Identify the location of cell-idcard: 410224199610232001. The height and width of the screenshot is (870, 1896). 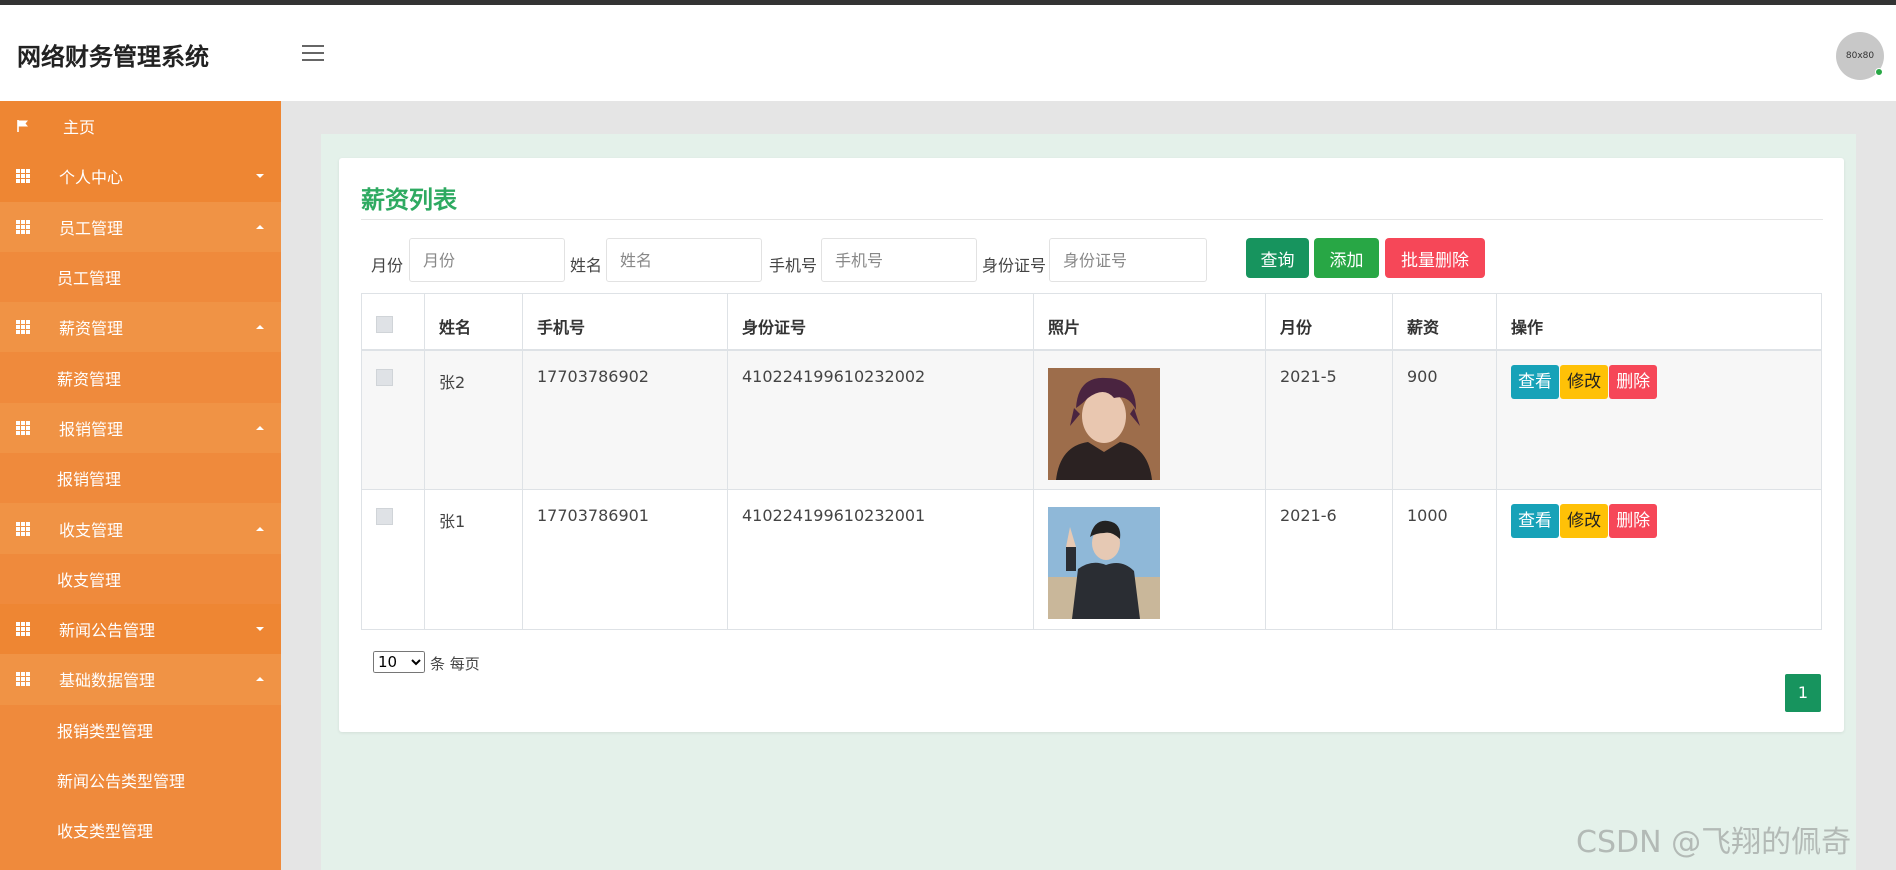
(880, 559).